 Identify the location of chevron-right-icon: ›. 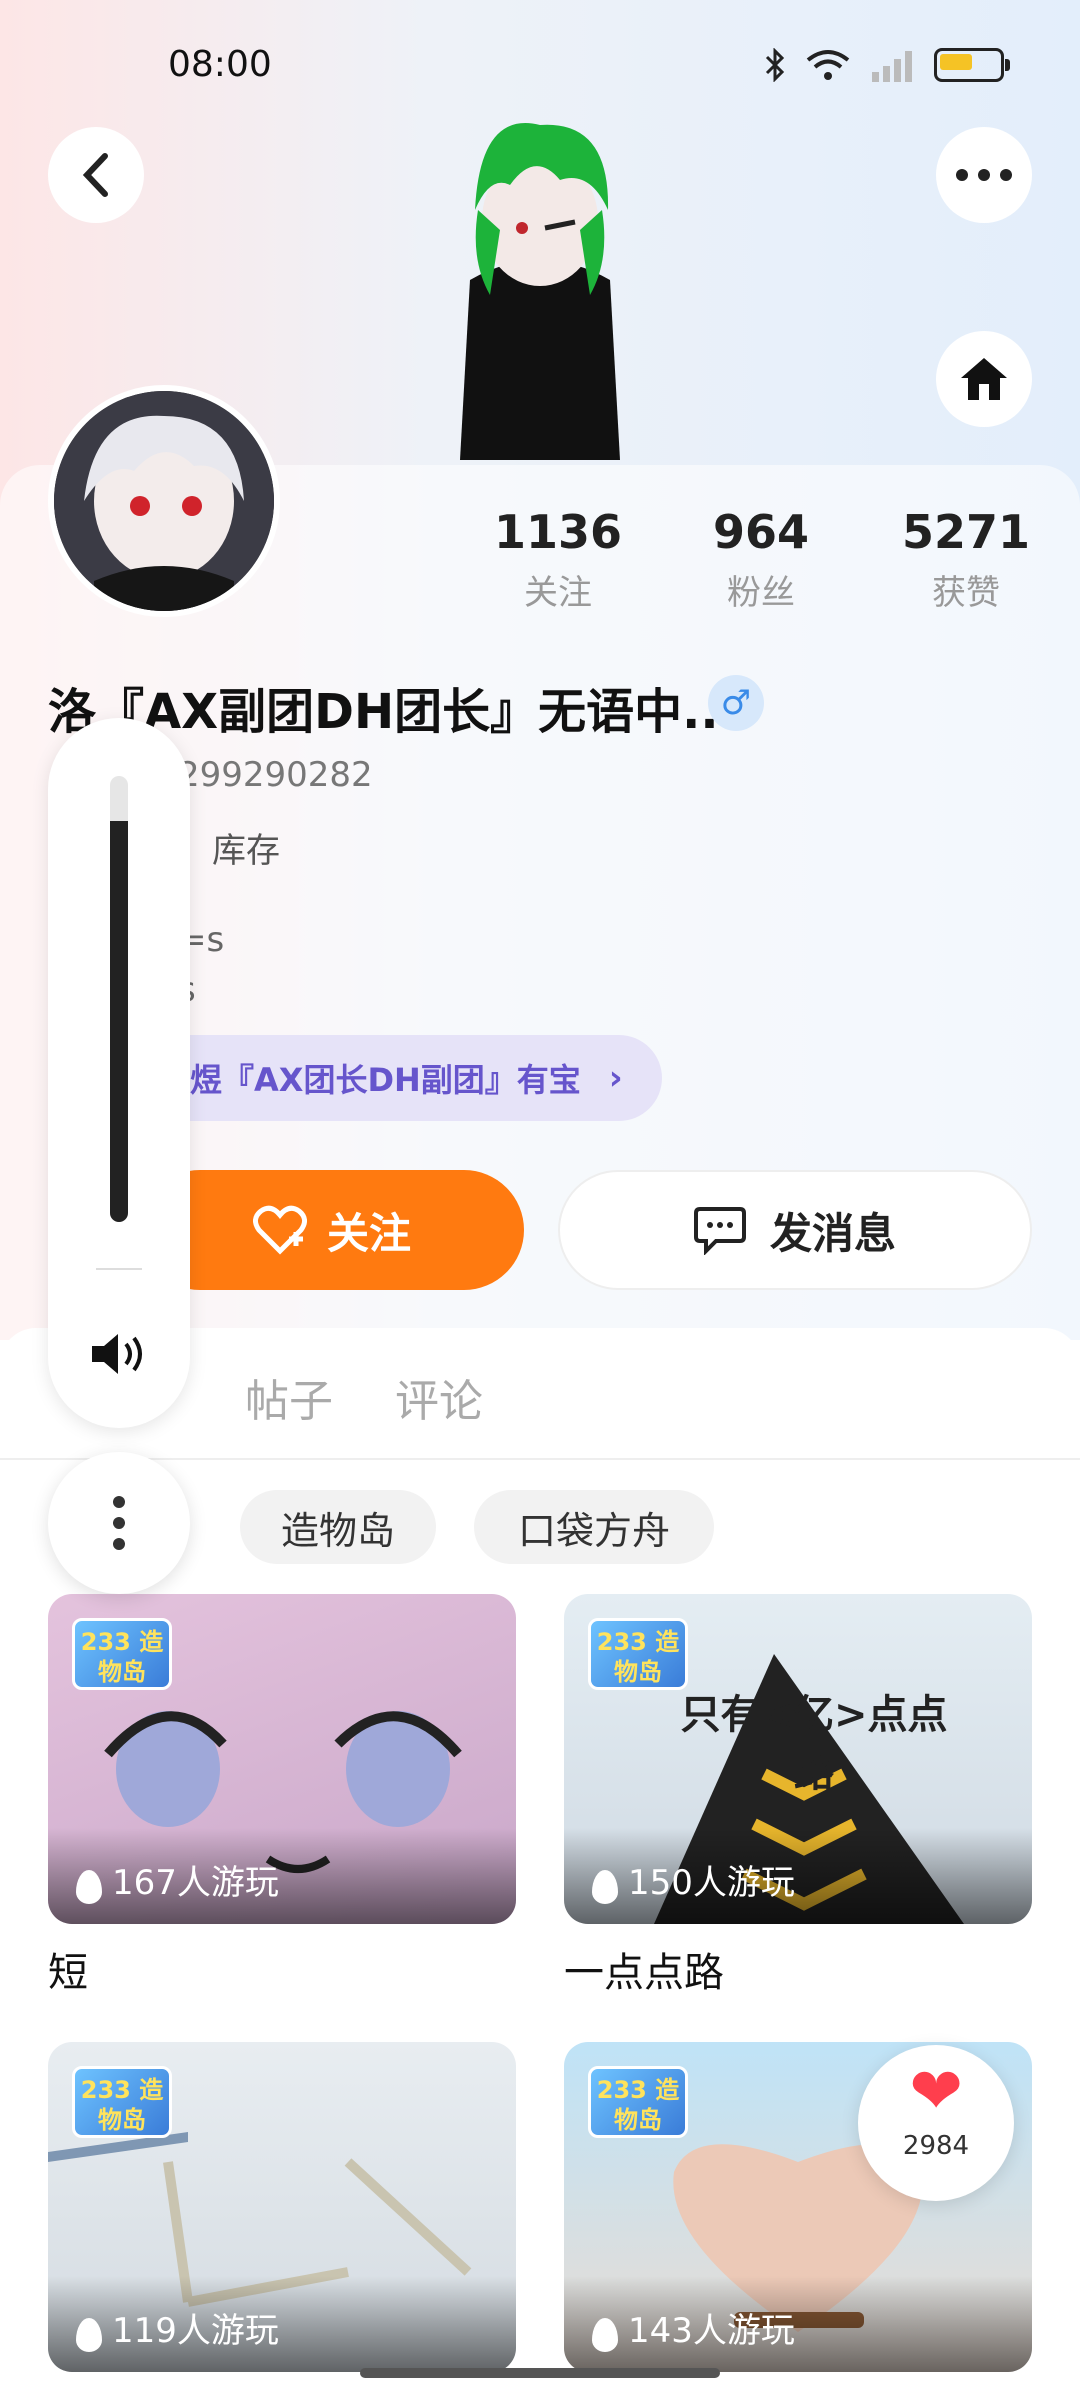
(615, 1078).